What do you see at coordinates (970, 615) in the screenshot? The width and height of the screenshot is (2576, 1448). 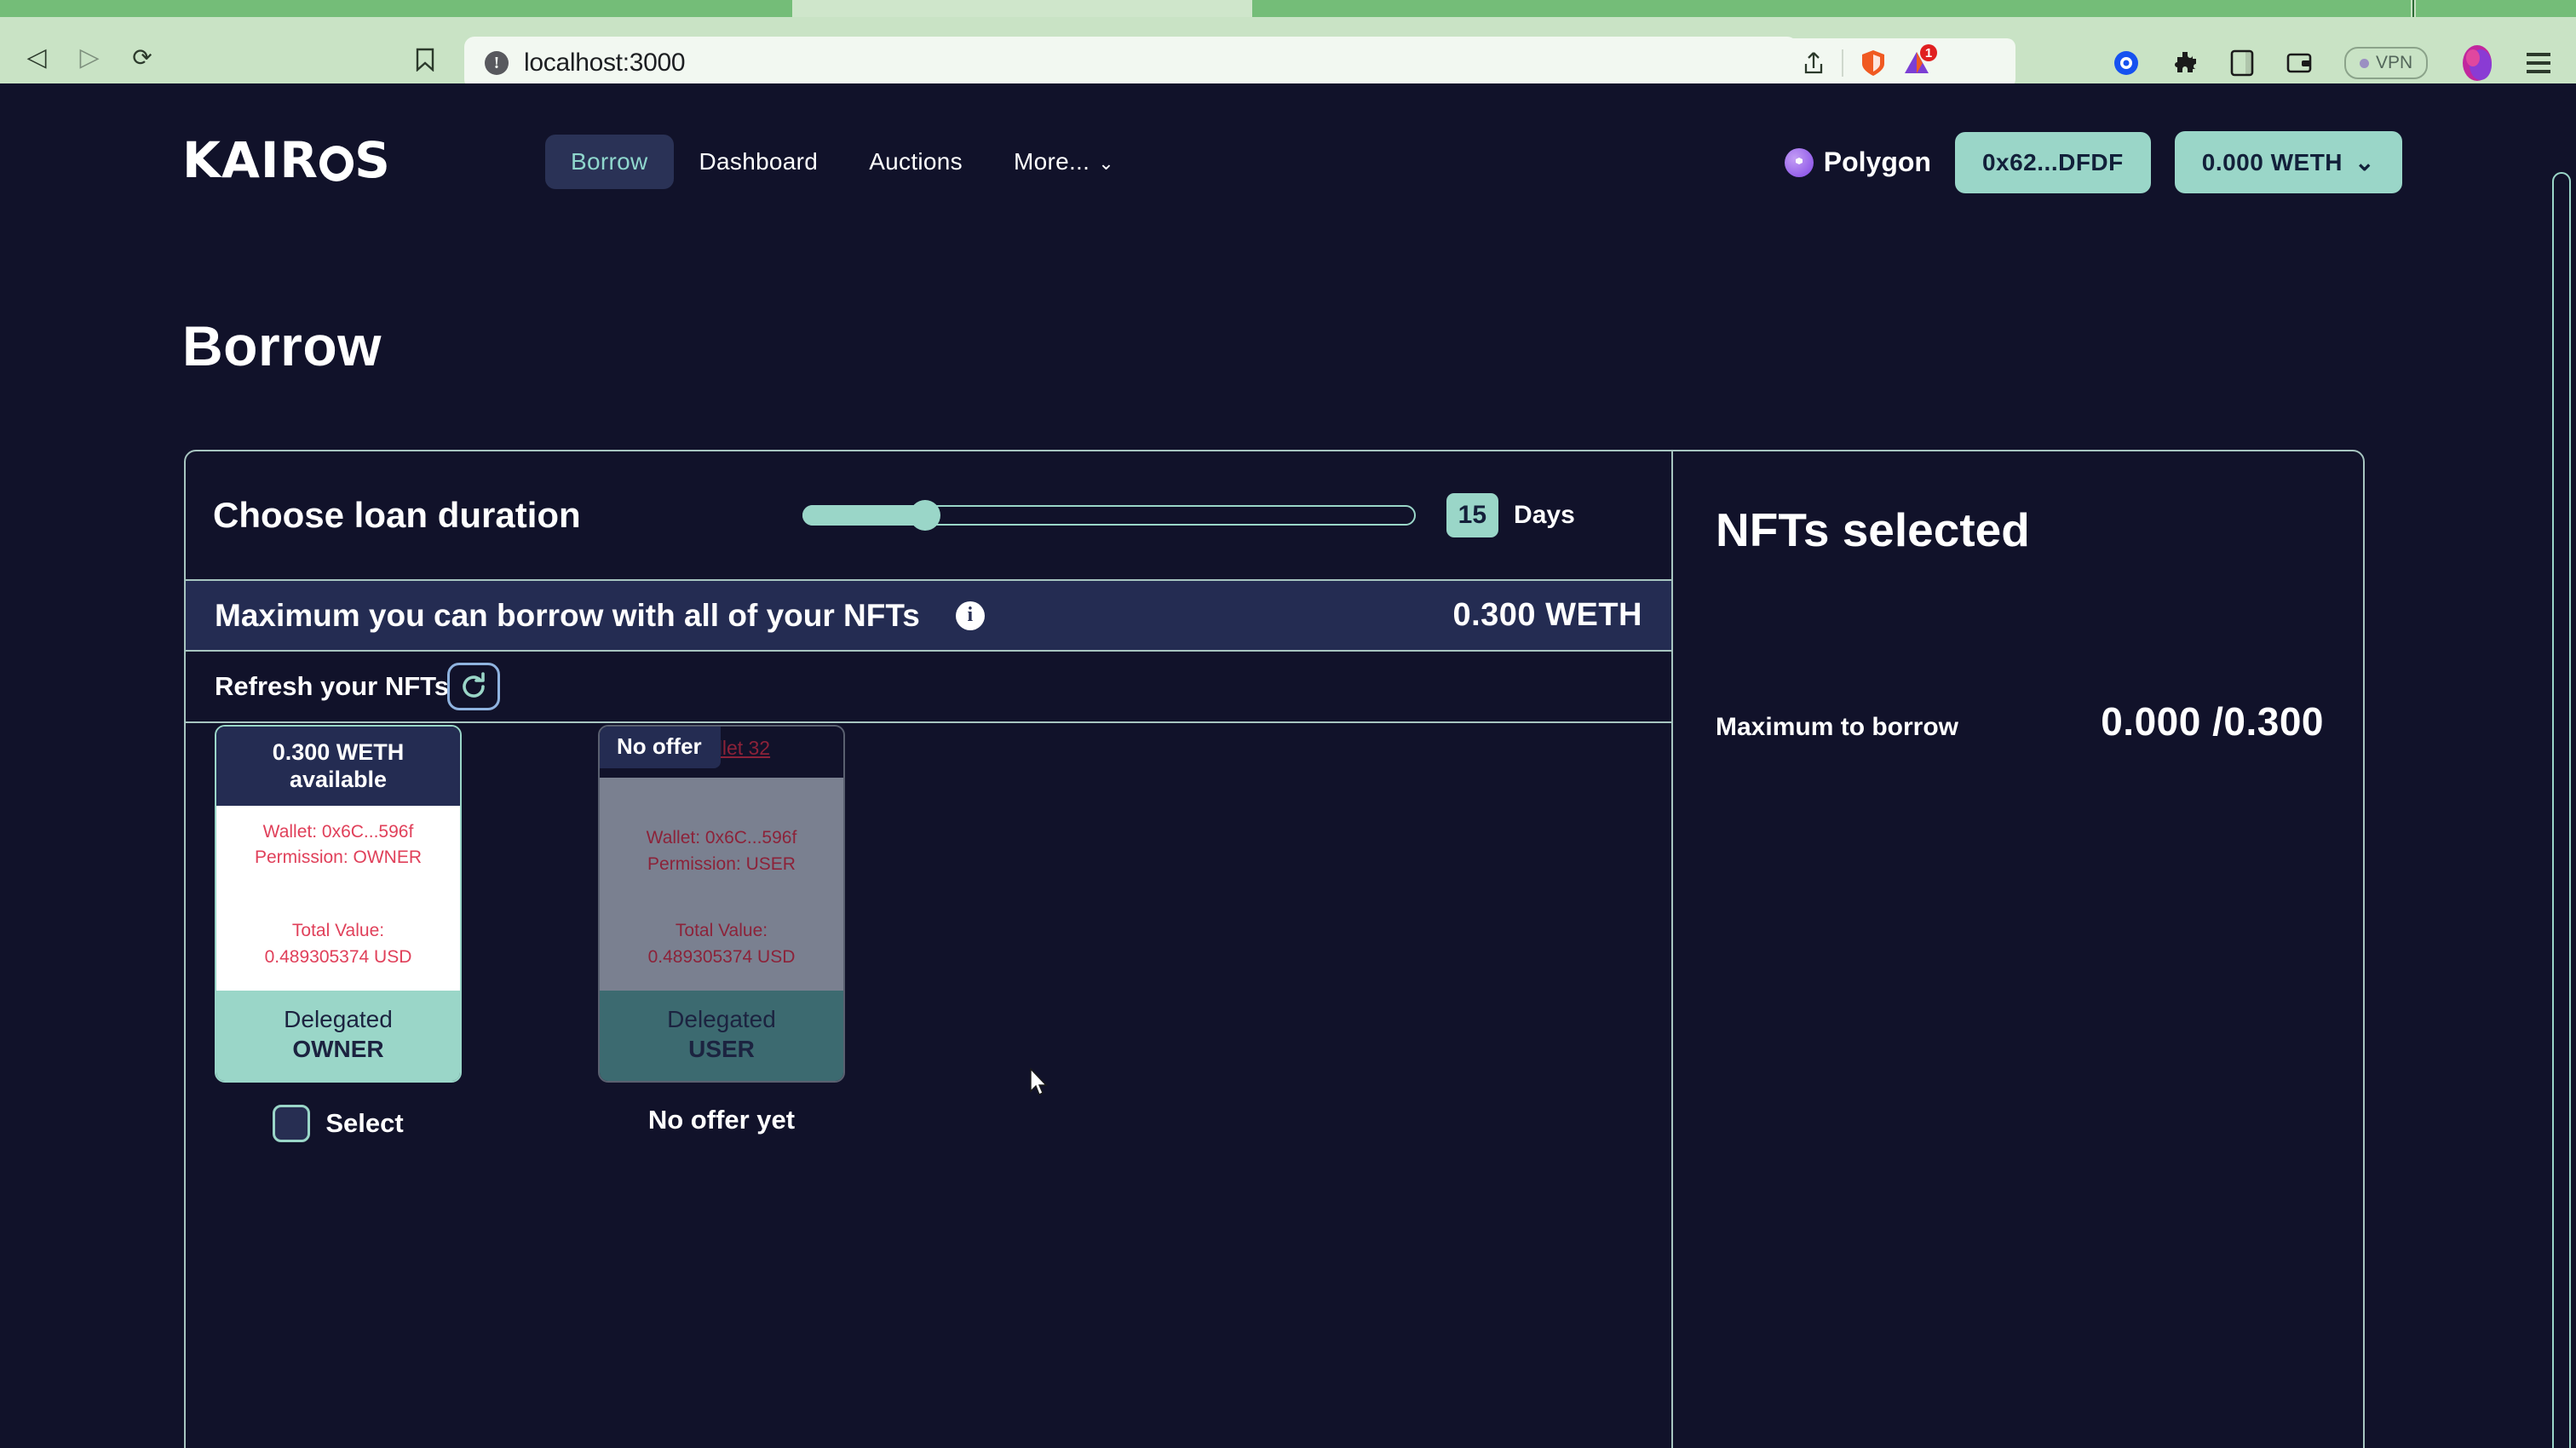 I see `info-icon: i` at bounding box center [970, 615].